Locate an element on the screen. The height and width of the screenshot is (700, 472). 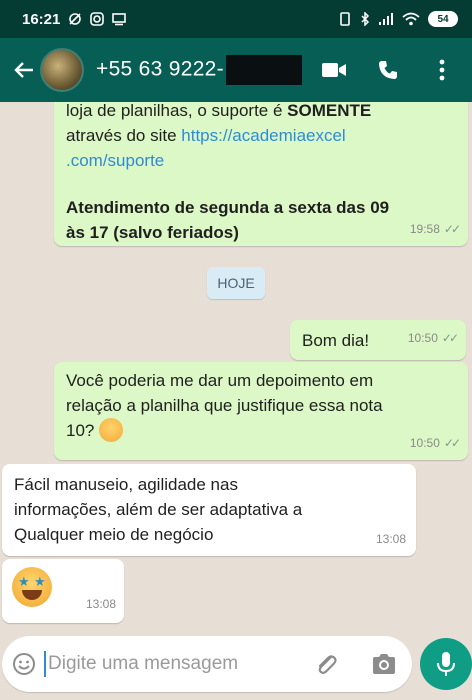
header-actions is located at coordinates (391, 70).